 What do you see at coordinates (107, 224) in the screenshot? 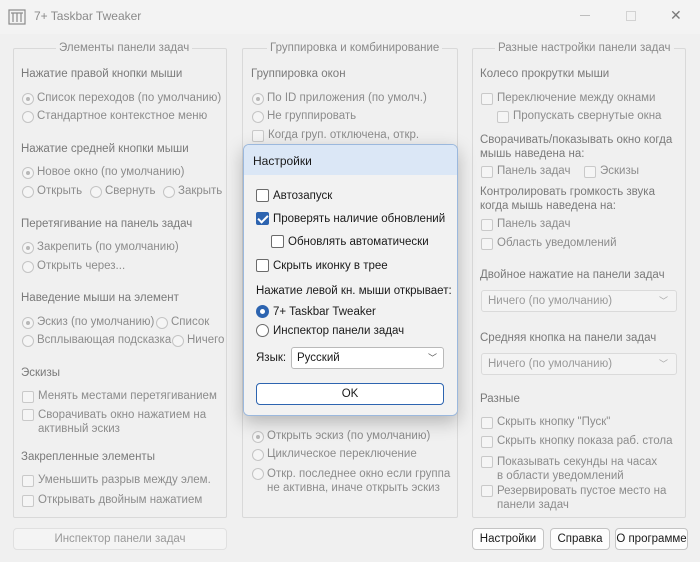
I see `drag-title: Перетягивание на панель задач` at bounding box center [107, 224].